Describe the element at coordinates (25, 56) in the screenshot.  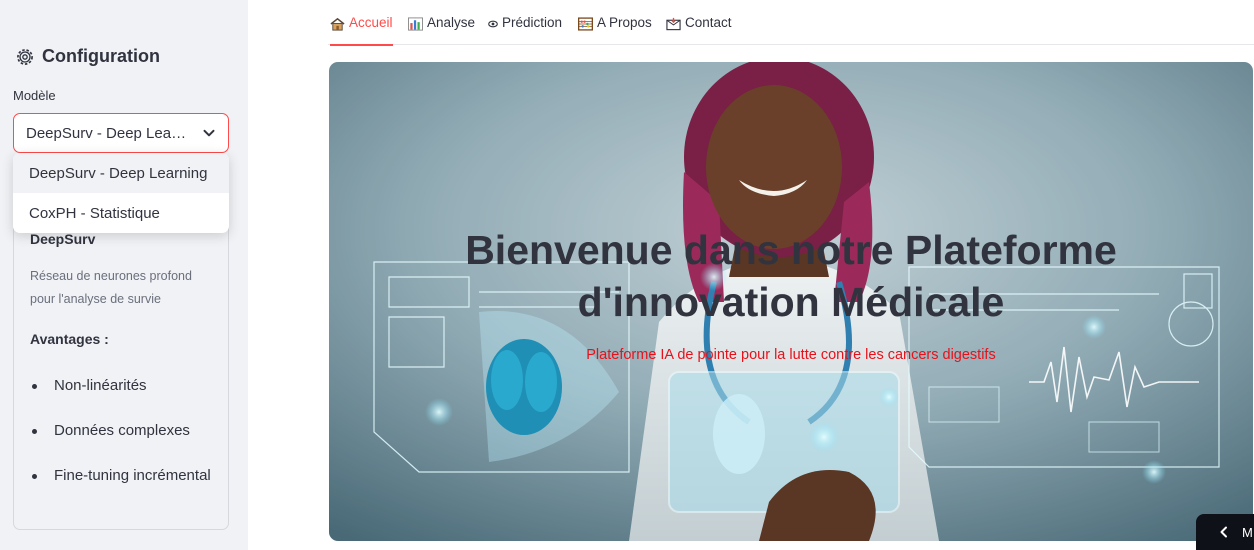
I see `gear-icon` at that location.